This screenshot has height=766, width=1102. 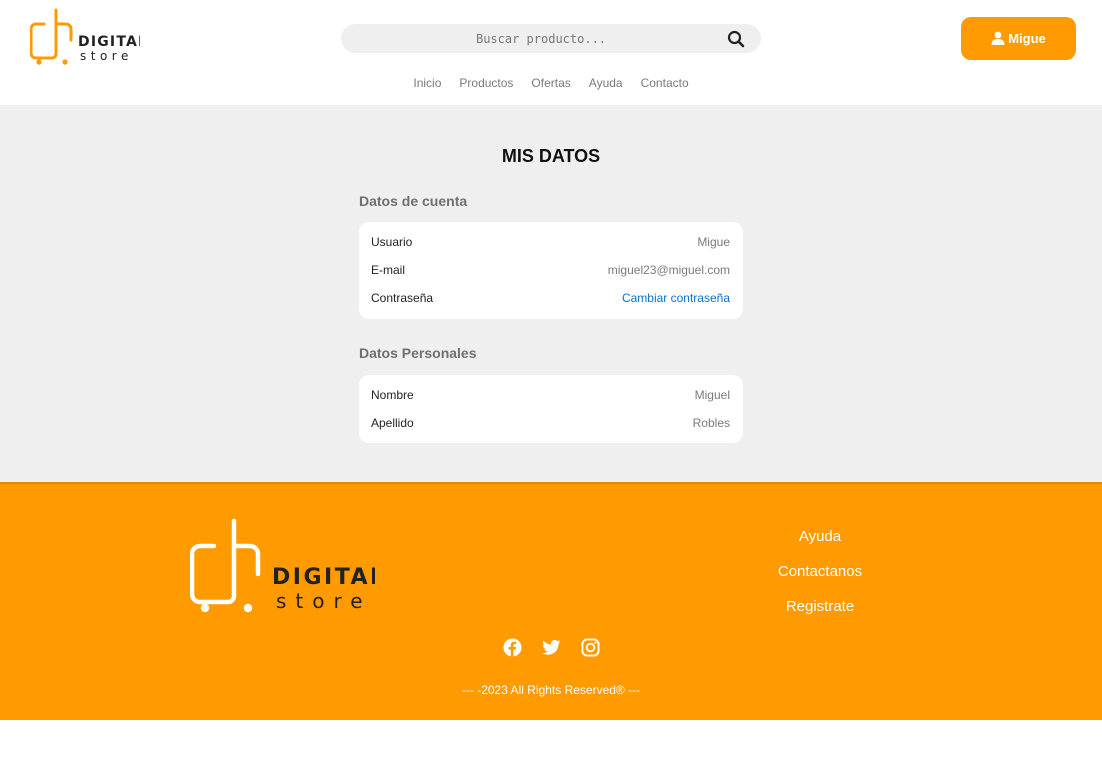 What do you see at coordinates (712, 395) in the screenshot?
I see `name-value: Miguel` at bounding box center [712, 395].